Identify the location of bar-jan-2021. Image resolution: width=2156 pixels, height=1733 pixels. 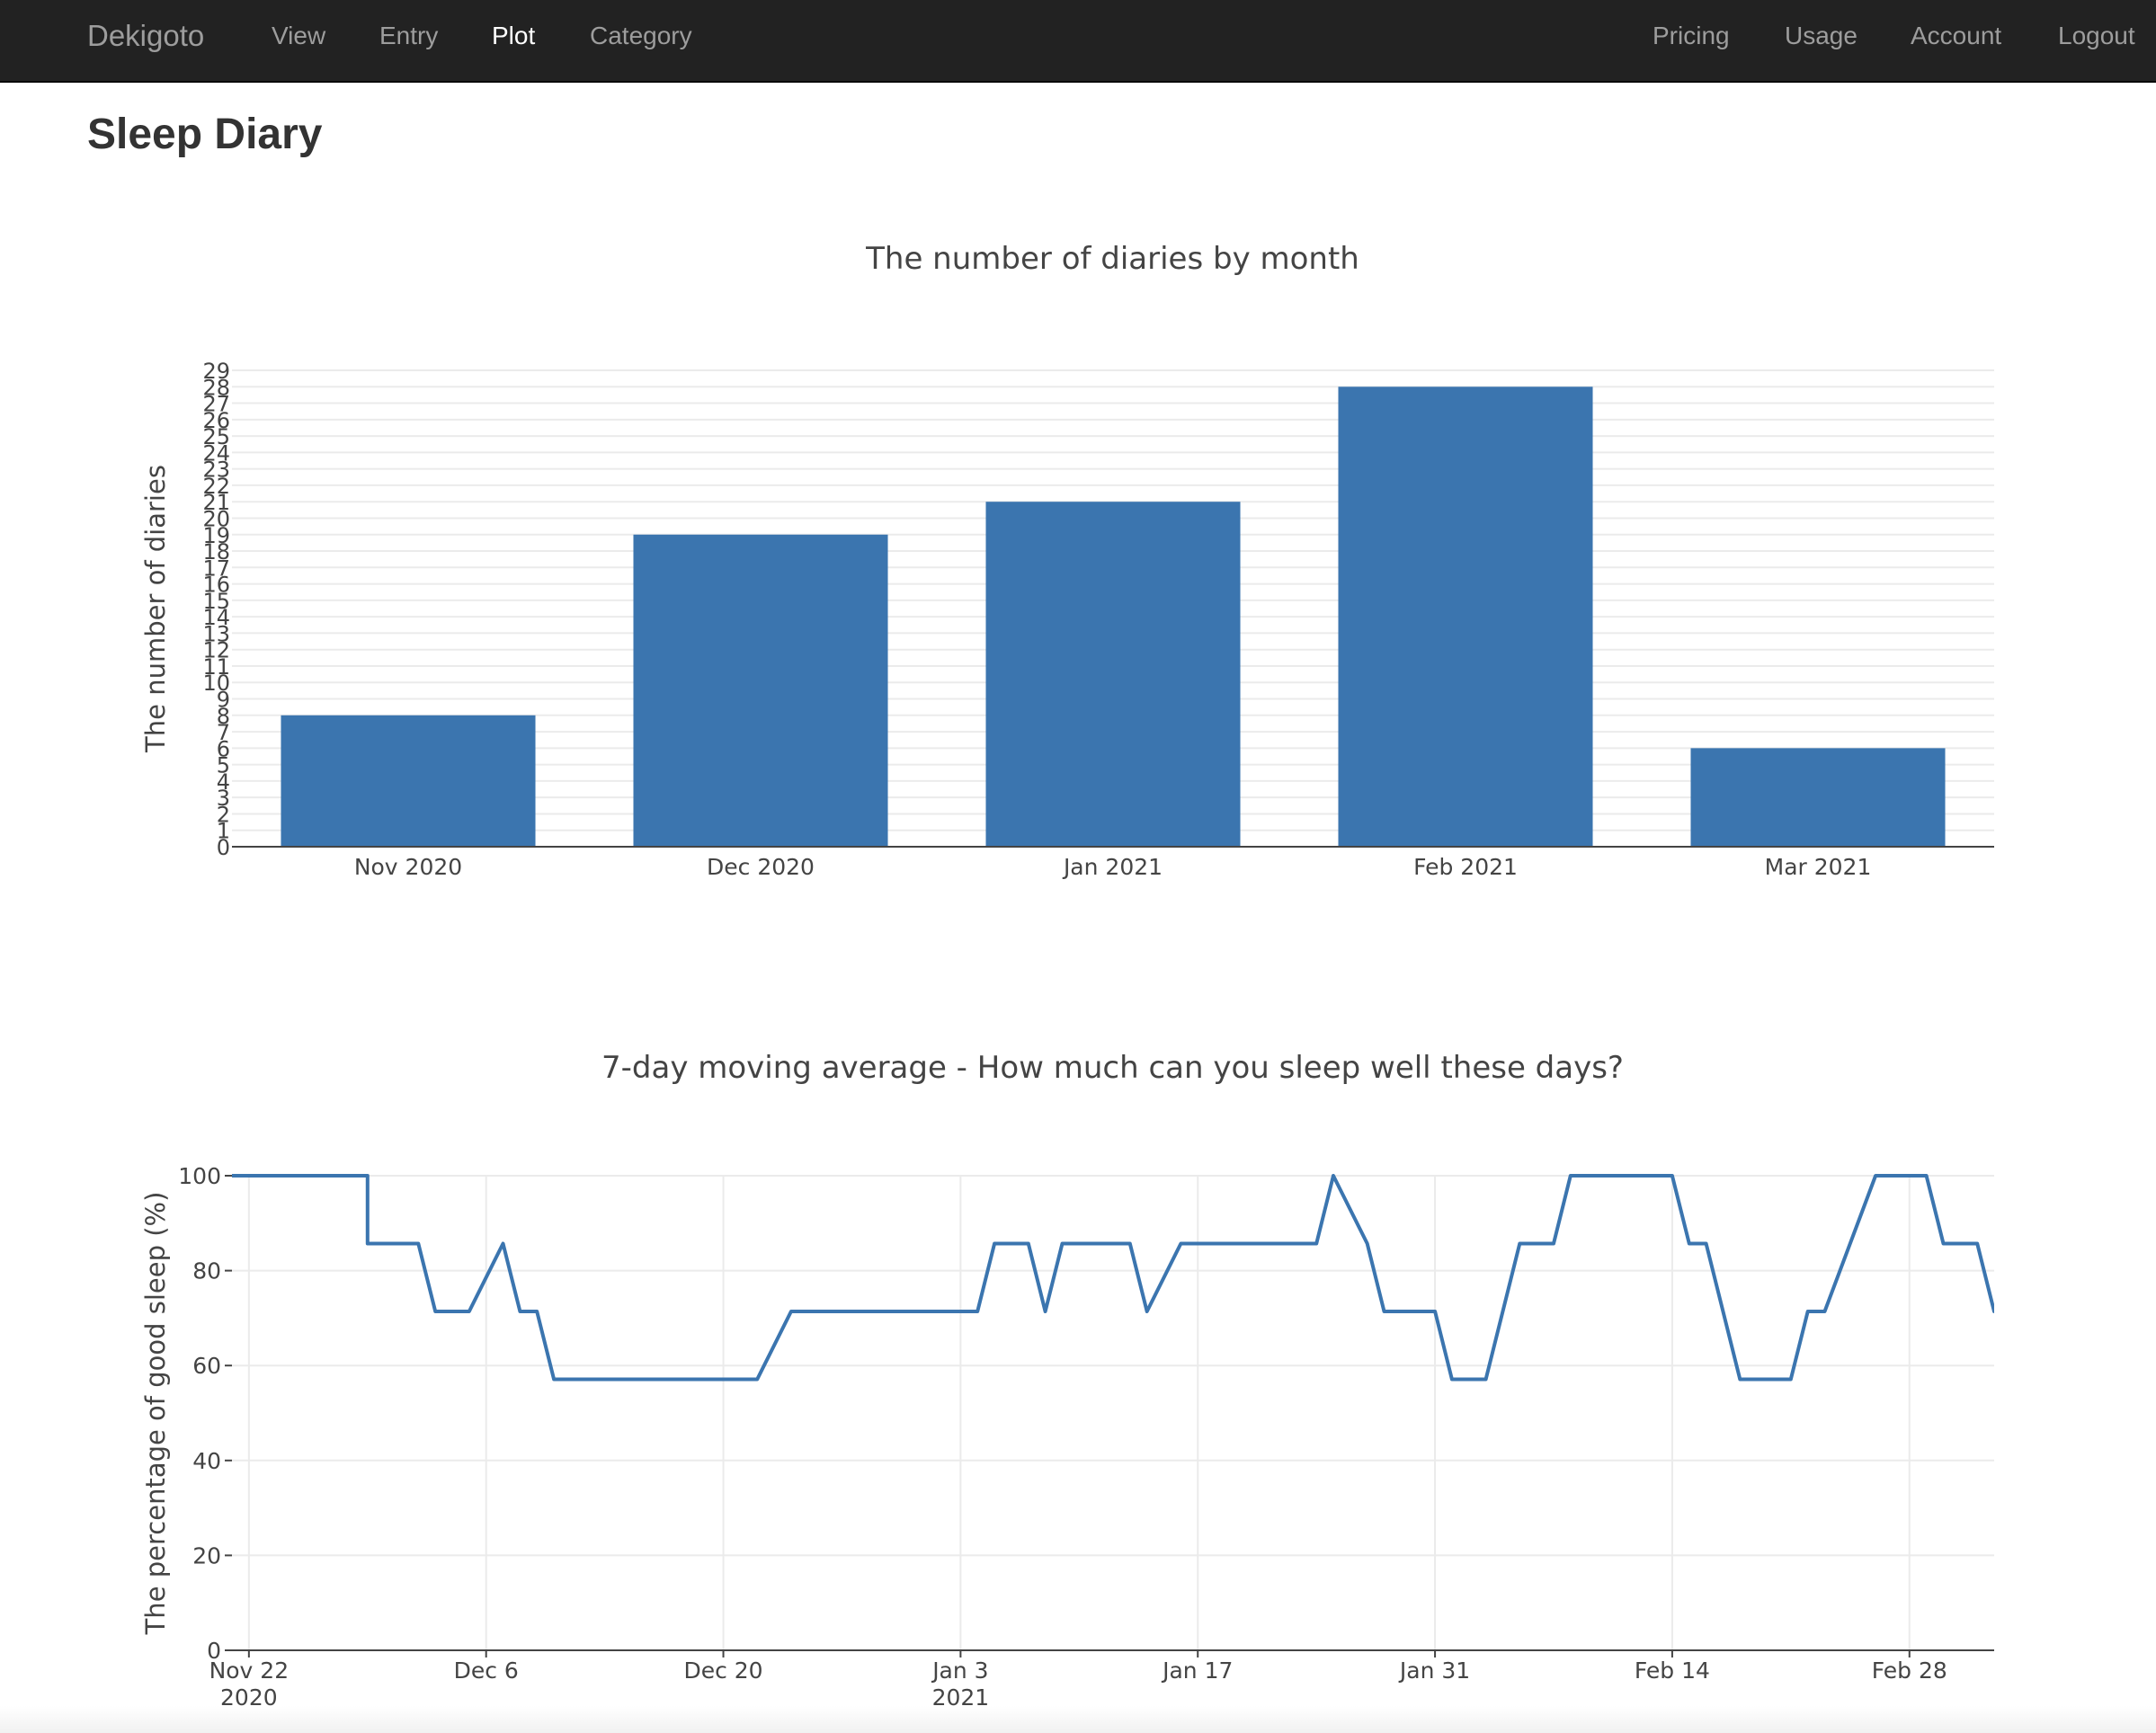
(1113, 674).